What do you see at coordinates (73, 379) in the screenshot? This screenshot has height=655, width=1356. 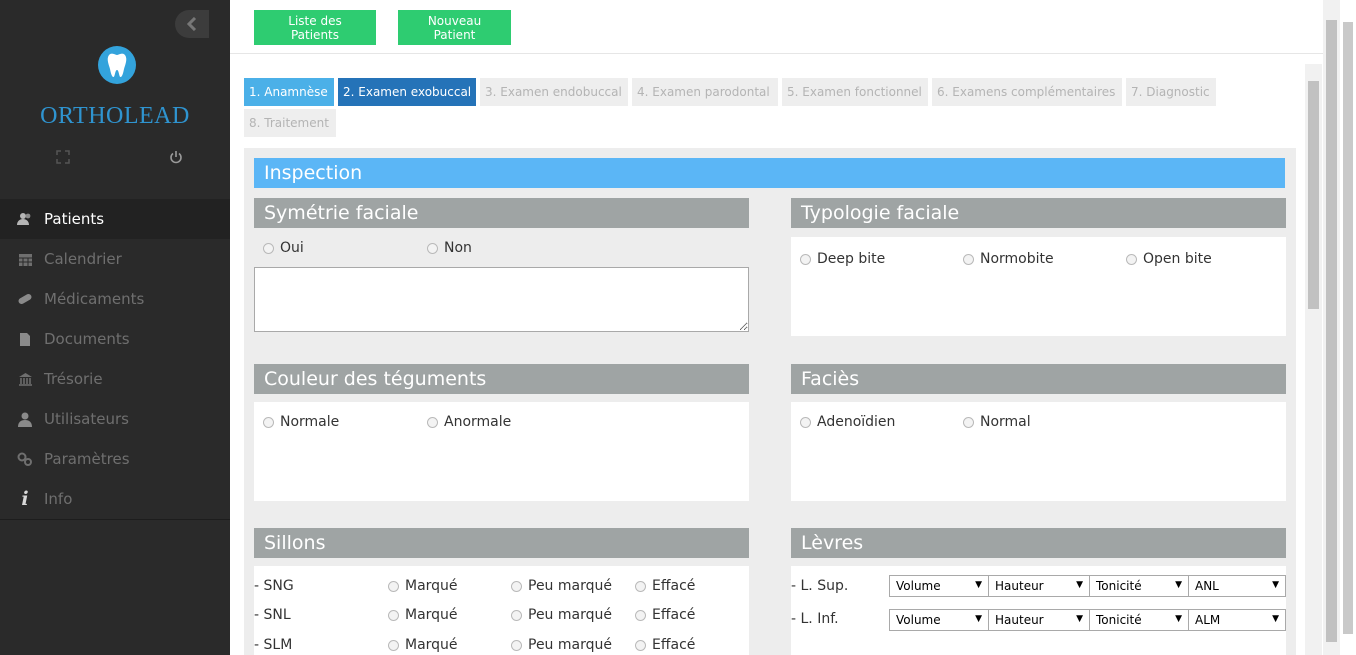 I see `sidebar-item-label: Trésorie` at bounding box center [73, 379].